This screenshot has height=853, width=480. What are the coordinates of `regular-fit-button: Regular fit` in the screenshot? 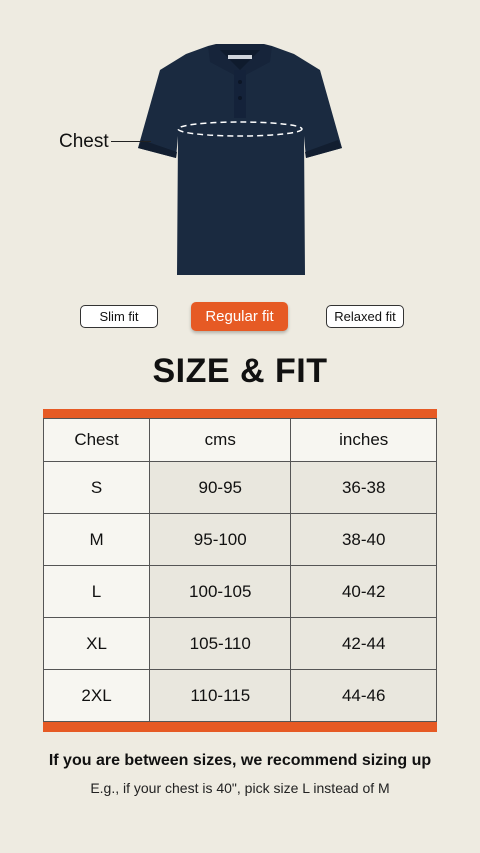 It's located at (239, 316).